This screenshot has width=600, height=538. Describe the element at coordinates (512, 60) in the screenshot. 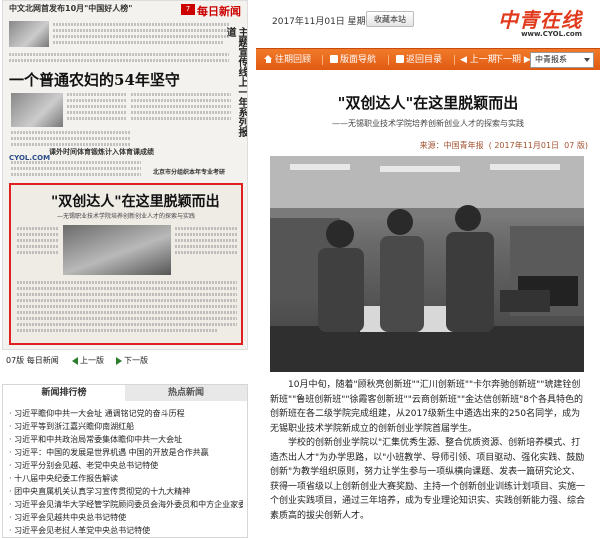

I see `nav-next-issue: 下一期 ▶` at that location.